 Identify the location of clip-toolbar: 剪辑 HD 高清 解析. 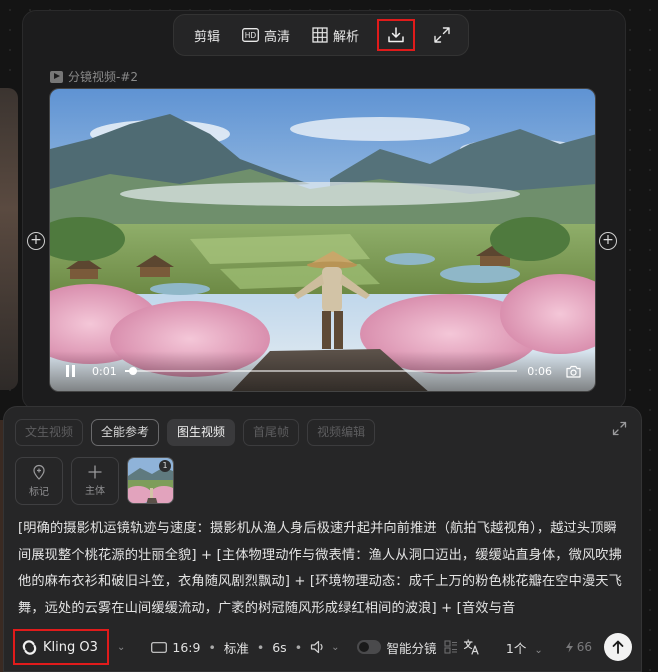
(321, 35).